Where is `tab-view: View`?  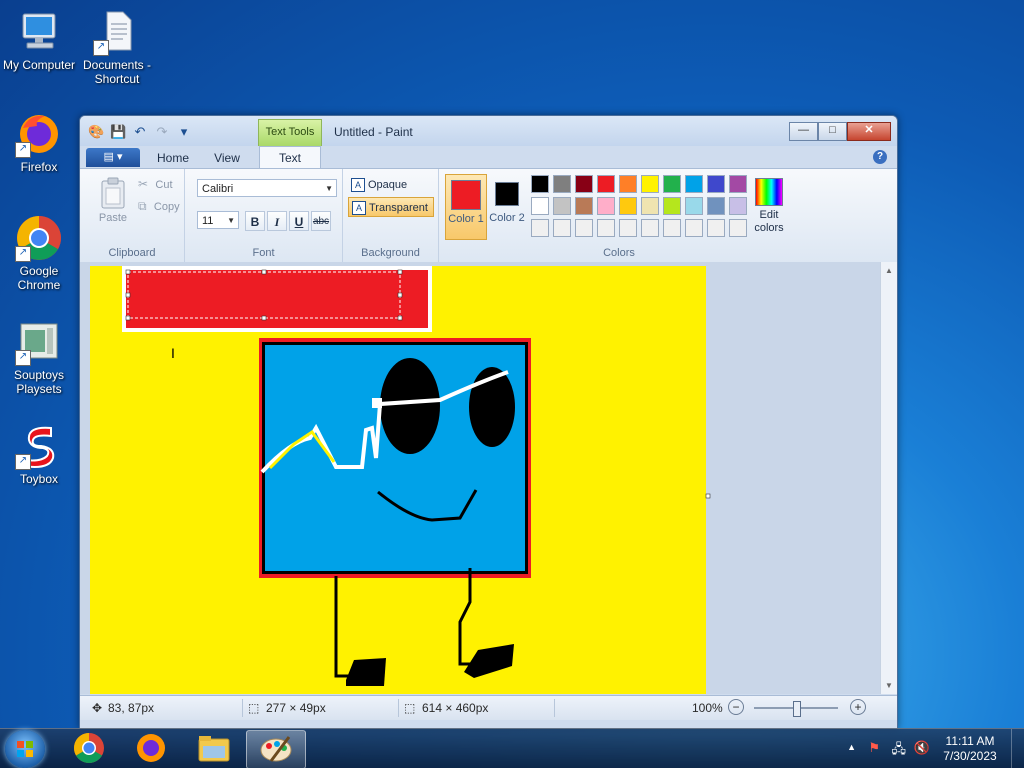
tab-view: View is located at coordinates (227, 158).